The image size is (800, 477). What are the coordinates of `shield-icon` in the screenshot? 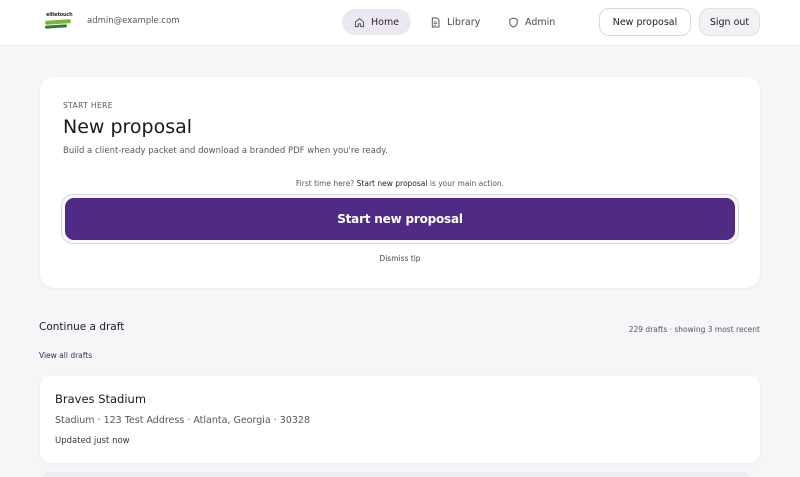 It's located at (513, 22).